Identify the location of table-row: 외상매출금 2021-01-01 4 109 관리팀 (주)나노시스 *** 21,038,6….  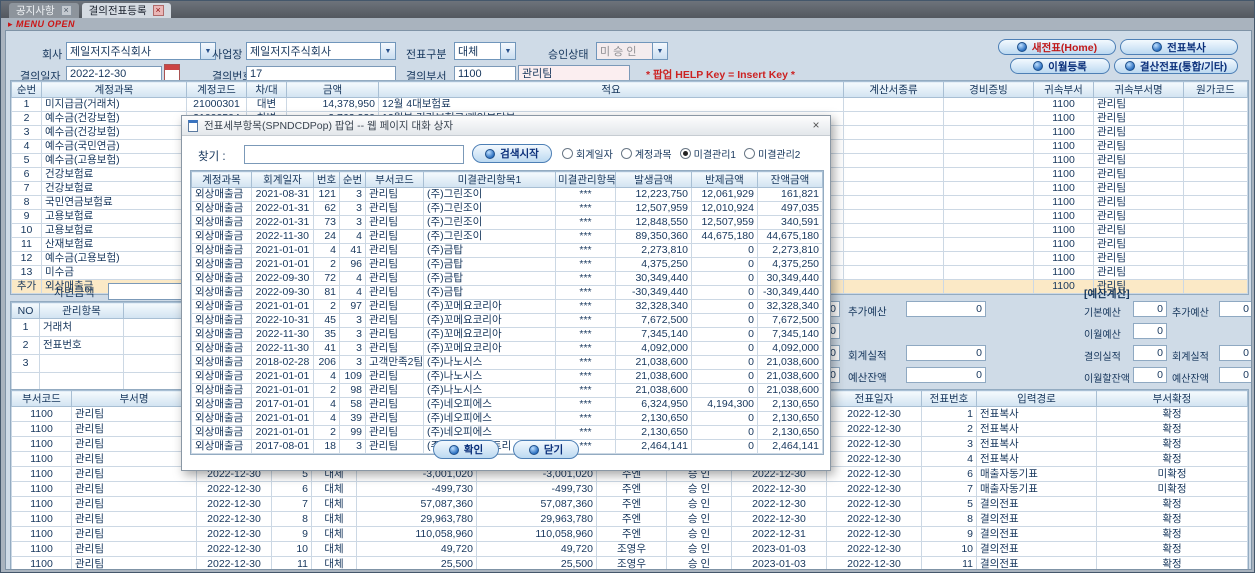
(507, 376).